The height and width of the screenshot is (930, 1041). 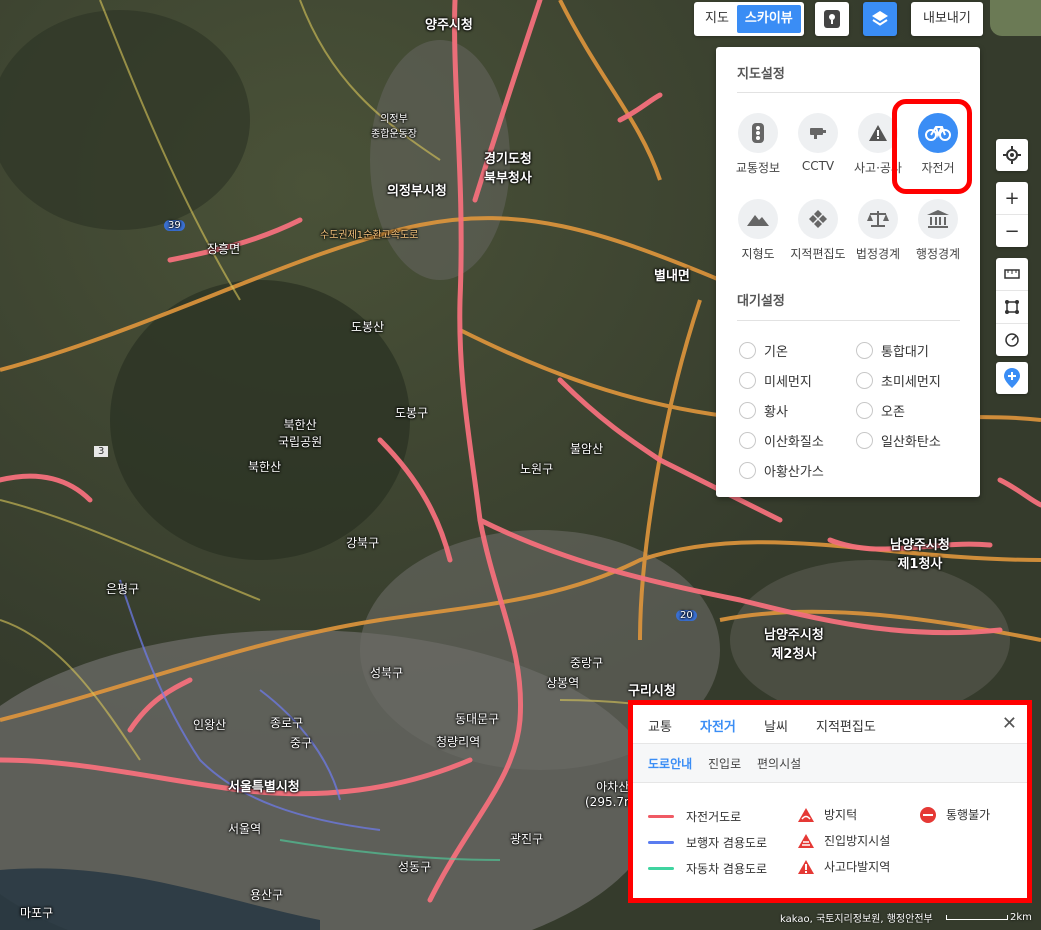 What do you see at coordinates (898, 380) in the screenshot?
I see `air-option-pm25: 초미세먼지` at bounding box center [898, 380].